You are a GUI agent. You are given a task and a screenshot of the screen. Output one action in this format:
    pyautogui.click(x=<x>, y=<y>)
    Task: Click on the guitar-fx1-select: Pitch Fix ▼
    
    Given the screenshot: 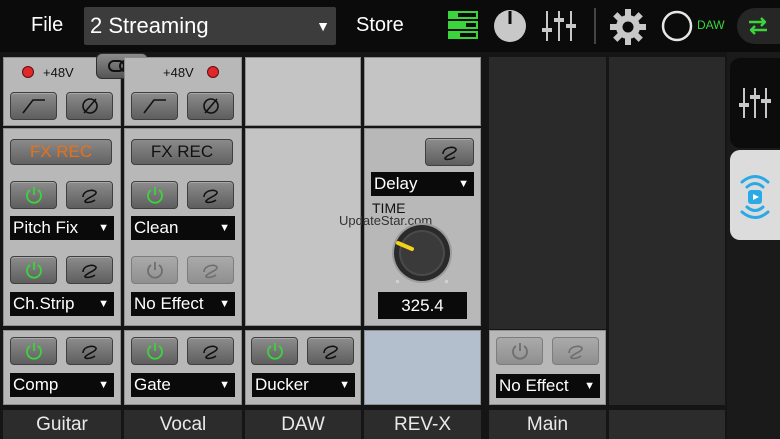 What is the action you would take?
    pyautogui.click(x=62, y=228)
    